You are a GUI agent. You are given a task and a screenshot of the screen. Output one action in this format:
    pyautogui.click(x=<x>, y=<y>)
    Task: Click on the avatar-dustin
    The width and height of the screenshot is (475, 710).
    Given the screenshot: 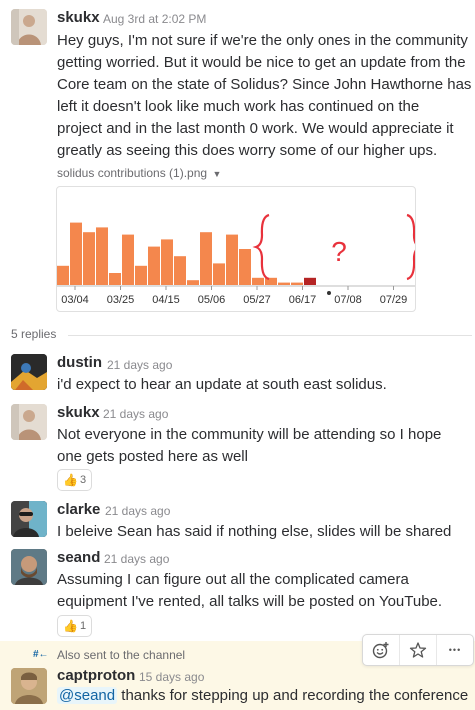 What is the action you would take?
    pyautogui.click(x=29, y=372)
    